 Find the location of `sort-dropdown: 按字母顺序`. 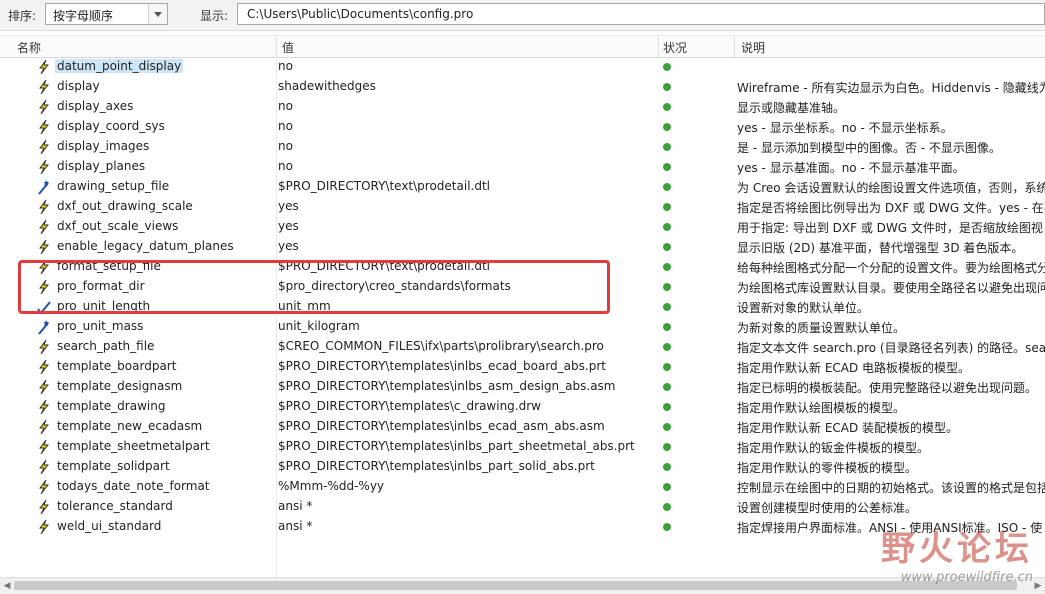

sort-dropdown: 按字母顺序 is located at coordinates (106, 14).